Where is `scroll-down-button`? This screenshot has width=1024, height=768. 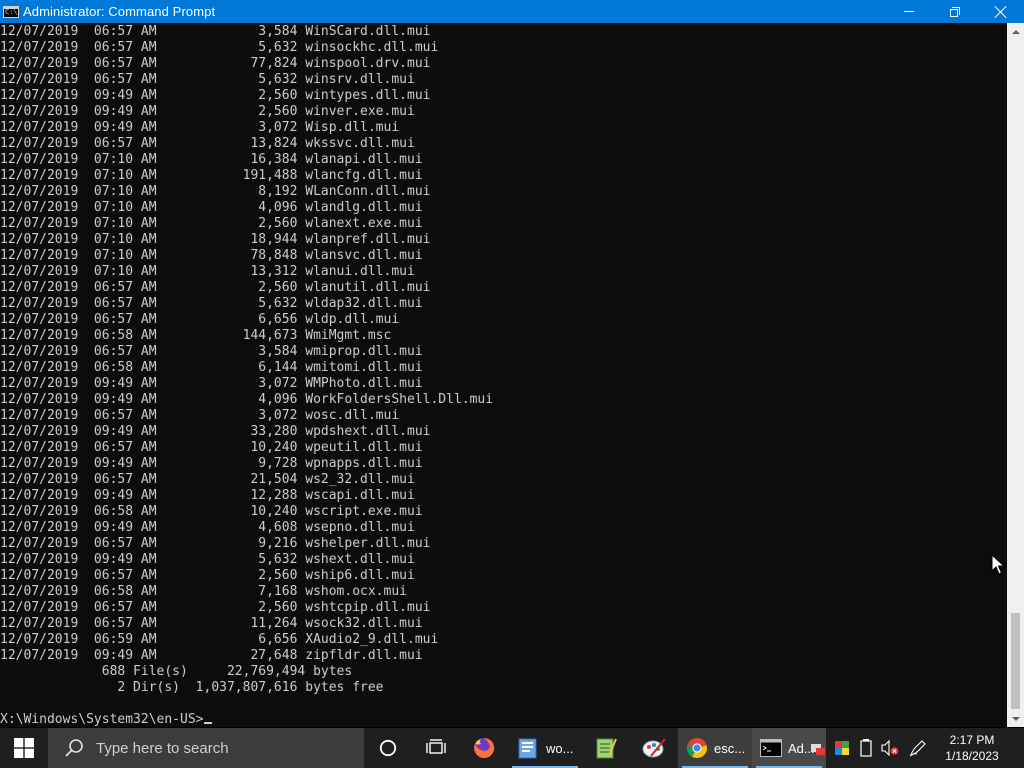 scroll-down-button is located at coordinates (1015, 718).